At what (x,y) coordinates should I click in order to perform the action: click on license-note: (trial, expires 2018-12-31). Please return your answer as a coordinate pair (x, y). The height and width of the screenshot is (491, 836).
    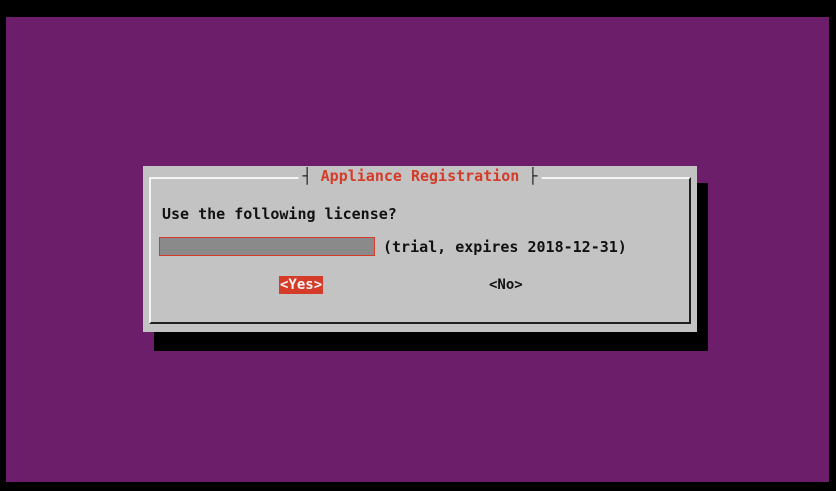
    Looking at the image, I should click on (505, 247).